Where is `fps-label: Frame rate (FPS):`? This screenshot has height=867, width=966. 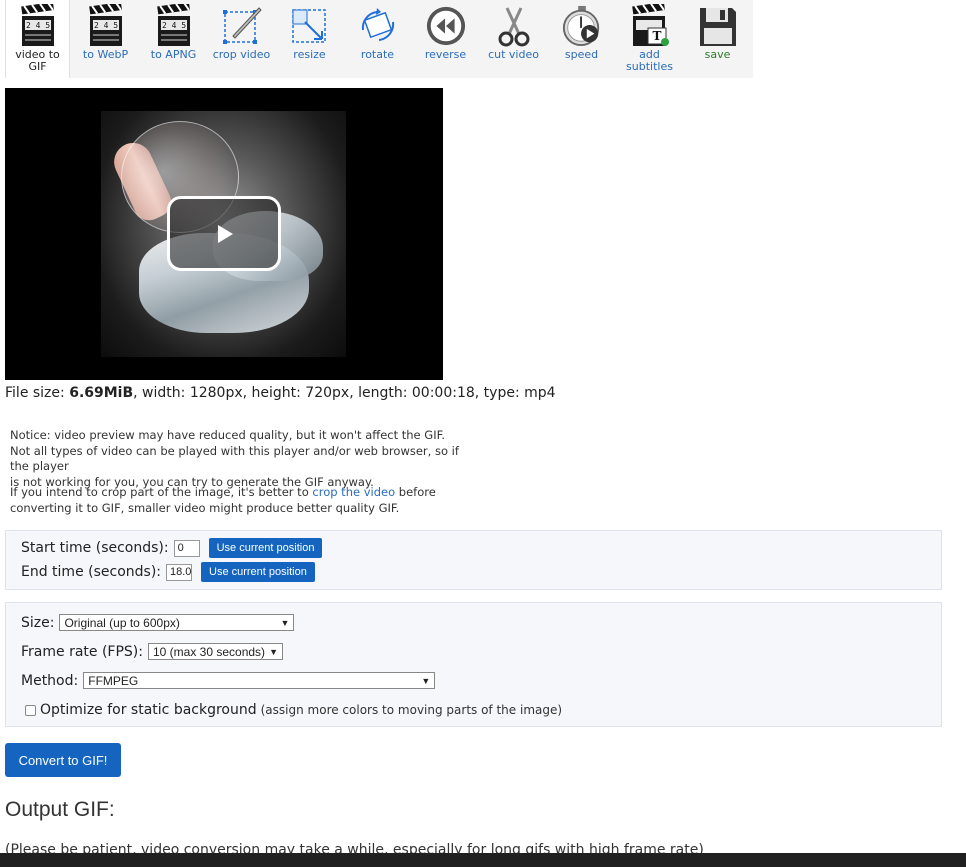
fps-label: Frame rate (FPS): is located at coordinates (82, 651).